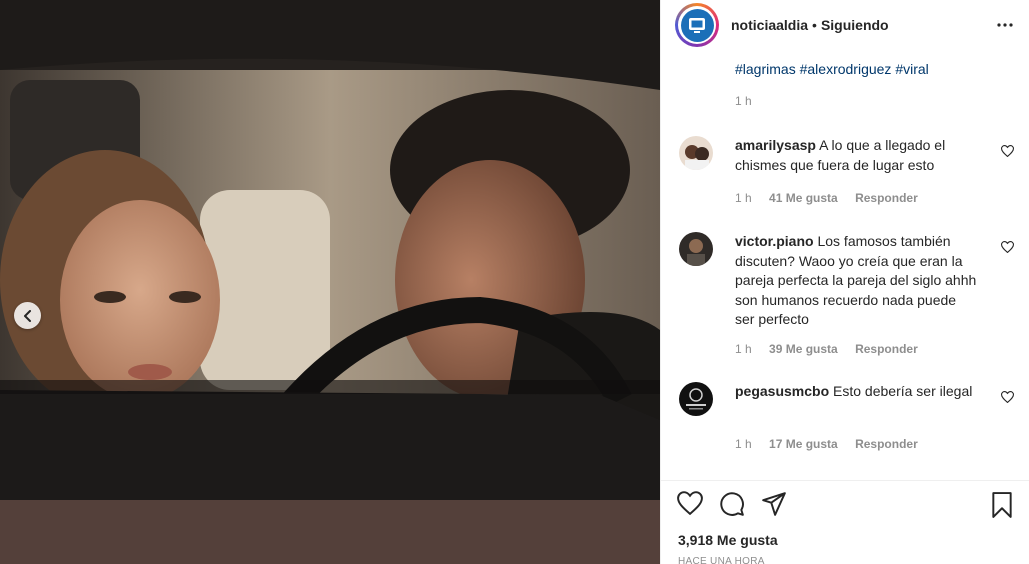  I want to click on post-header: noticiaaldia • Siguiendo, so click(845, 25).